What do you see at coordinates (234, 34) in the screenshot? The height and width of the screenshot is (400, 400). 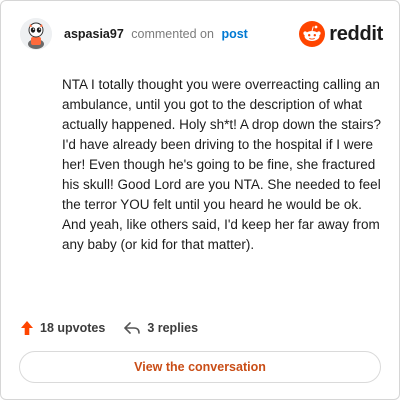 I see `post-link: post` at bounding box center [234, 34].